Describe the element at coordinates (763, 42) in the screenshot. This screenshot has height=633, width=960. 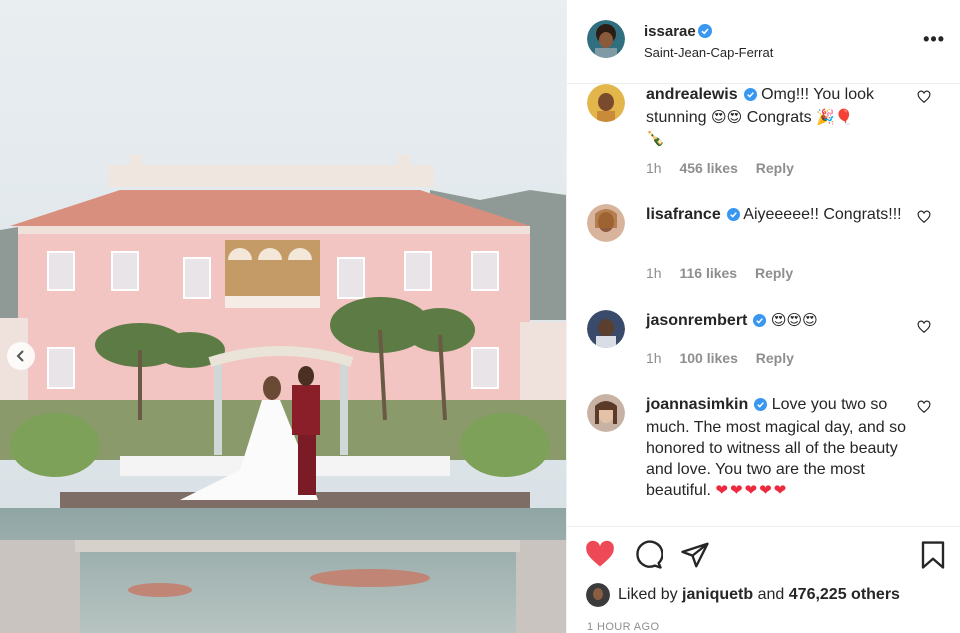
I see `post-header: issarae Saint-Jean-Cap-Ferrat •••` at that location.